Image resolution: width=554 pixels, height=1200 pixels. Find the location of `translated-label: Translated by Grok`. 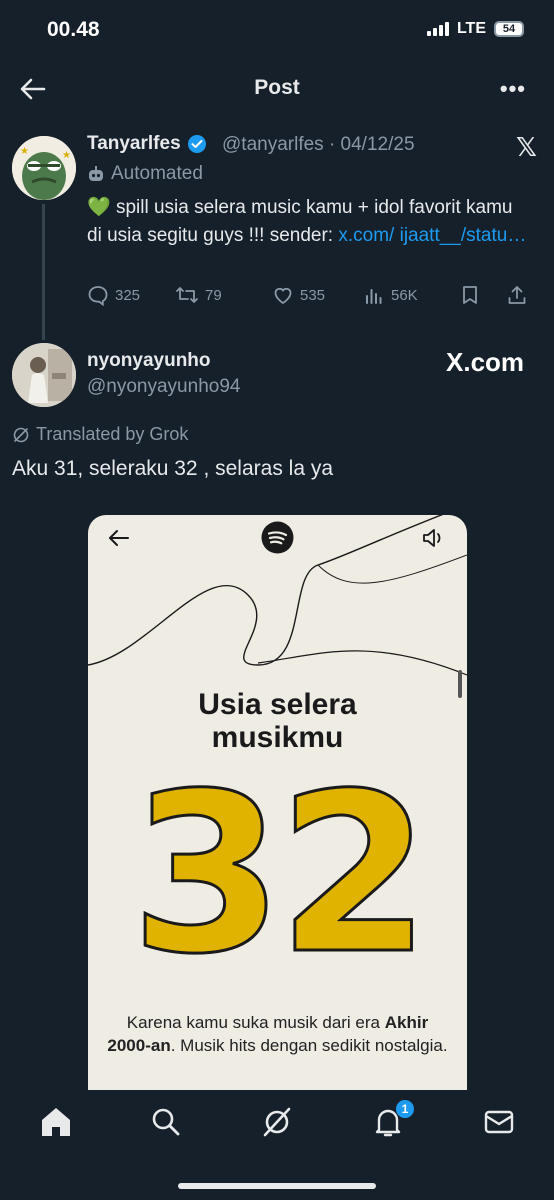

translated-label: Translated by Grok is located at coordinates (100, 434).